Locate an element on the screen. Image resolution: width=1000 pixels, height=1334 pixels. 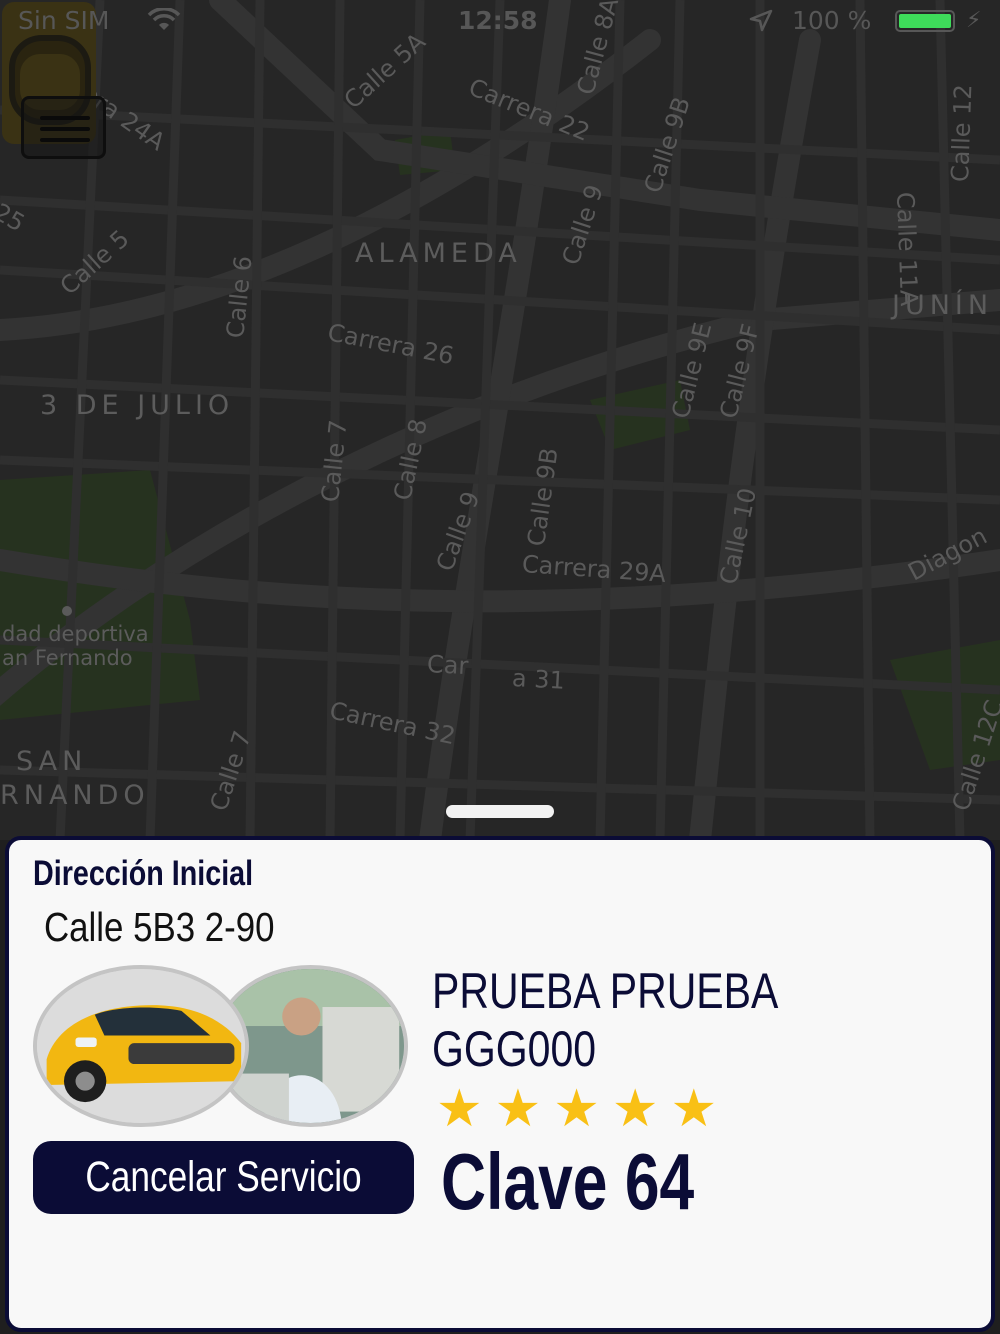
area-label: RNANDO is located at coordinates (75, 795).